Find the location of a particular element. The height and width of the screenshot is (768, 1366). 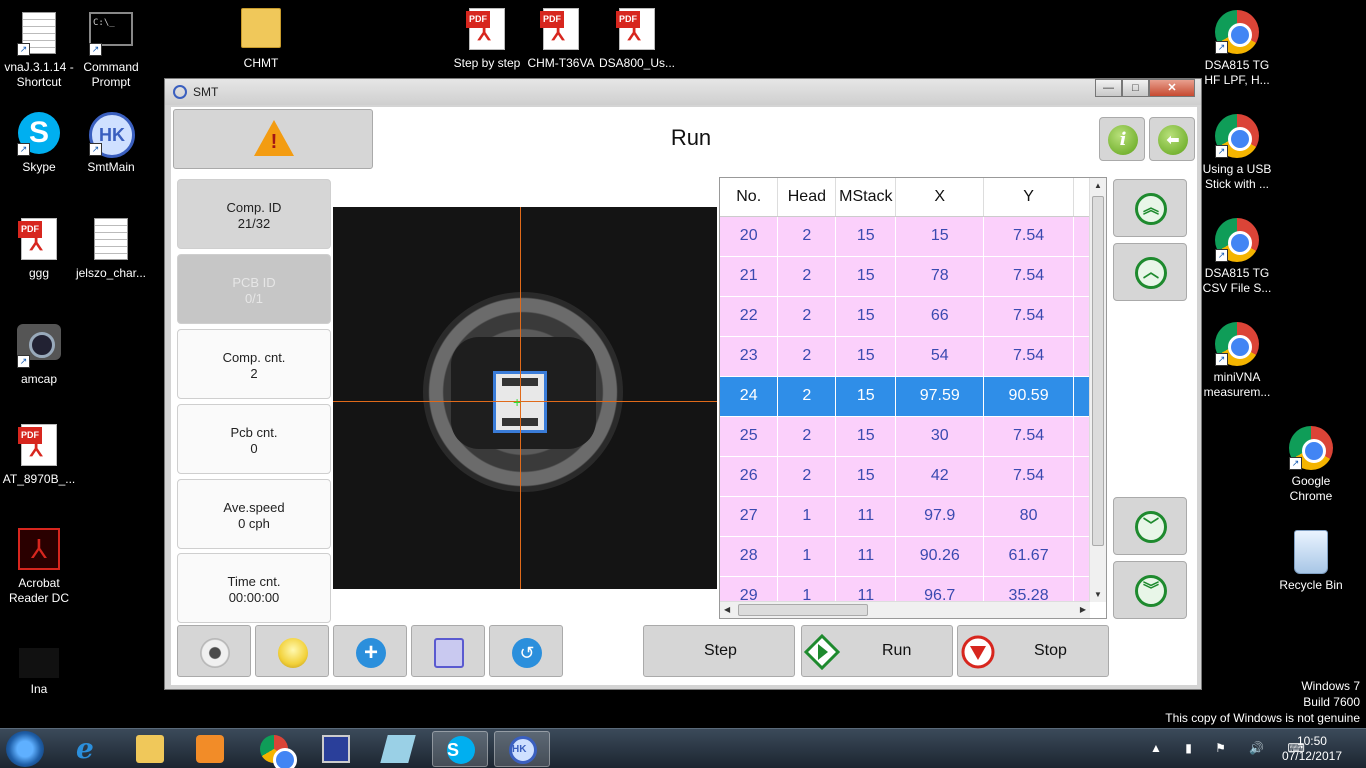

minimize-button: — is located at coordinates (1108, 88).